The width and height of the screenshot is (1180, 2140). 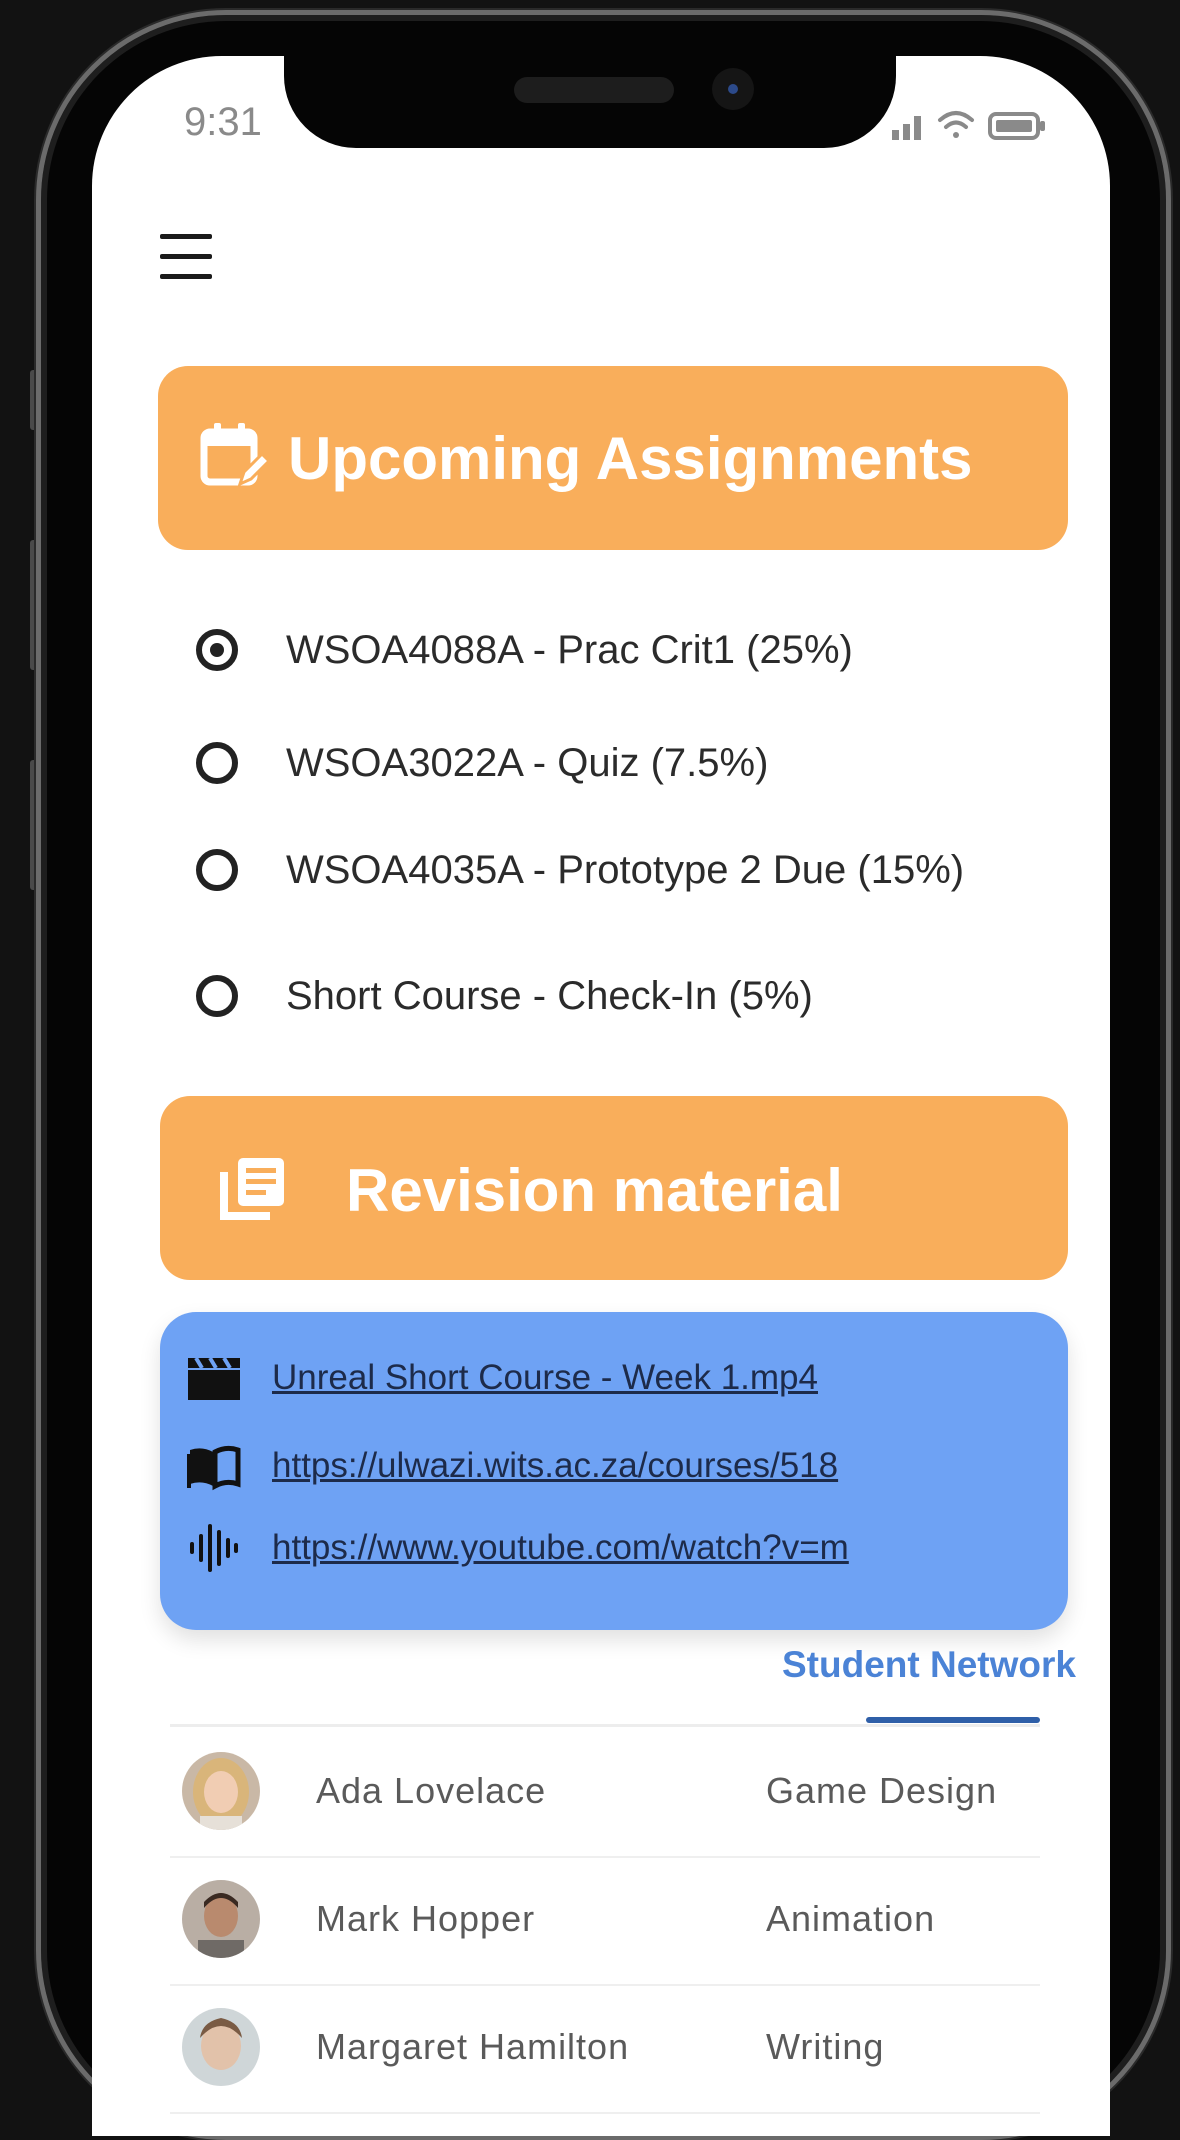 I want to click on assignment-label: WSOA4088A - Prac Crit1 (25%), so click(x=569, y=649).